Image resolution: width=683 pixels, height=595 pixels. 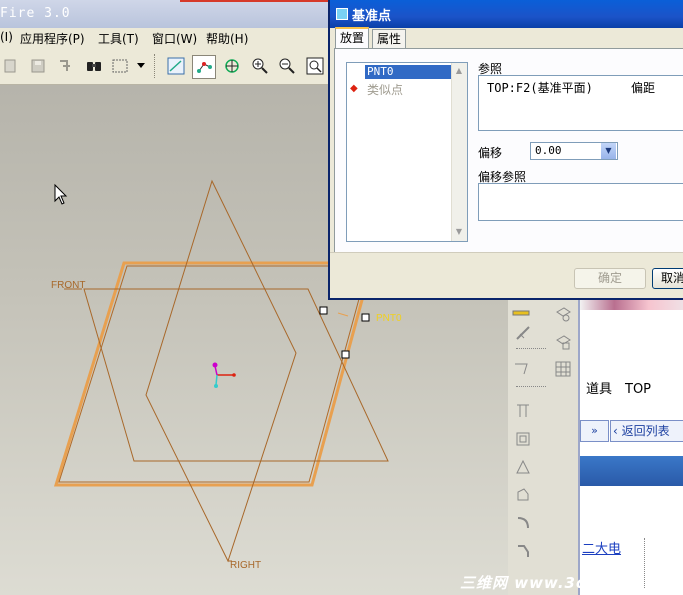 I want to click on axis-tool-icon, so click(x=523, y=333).